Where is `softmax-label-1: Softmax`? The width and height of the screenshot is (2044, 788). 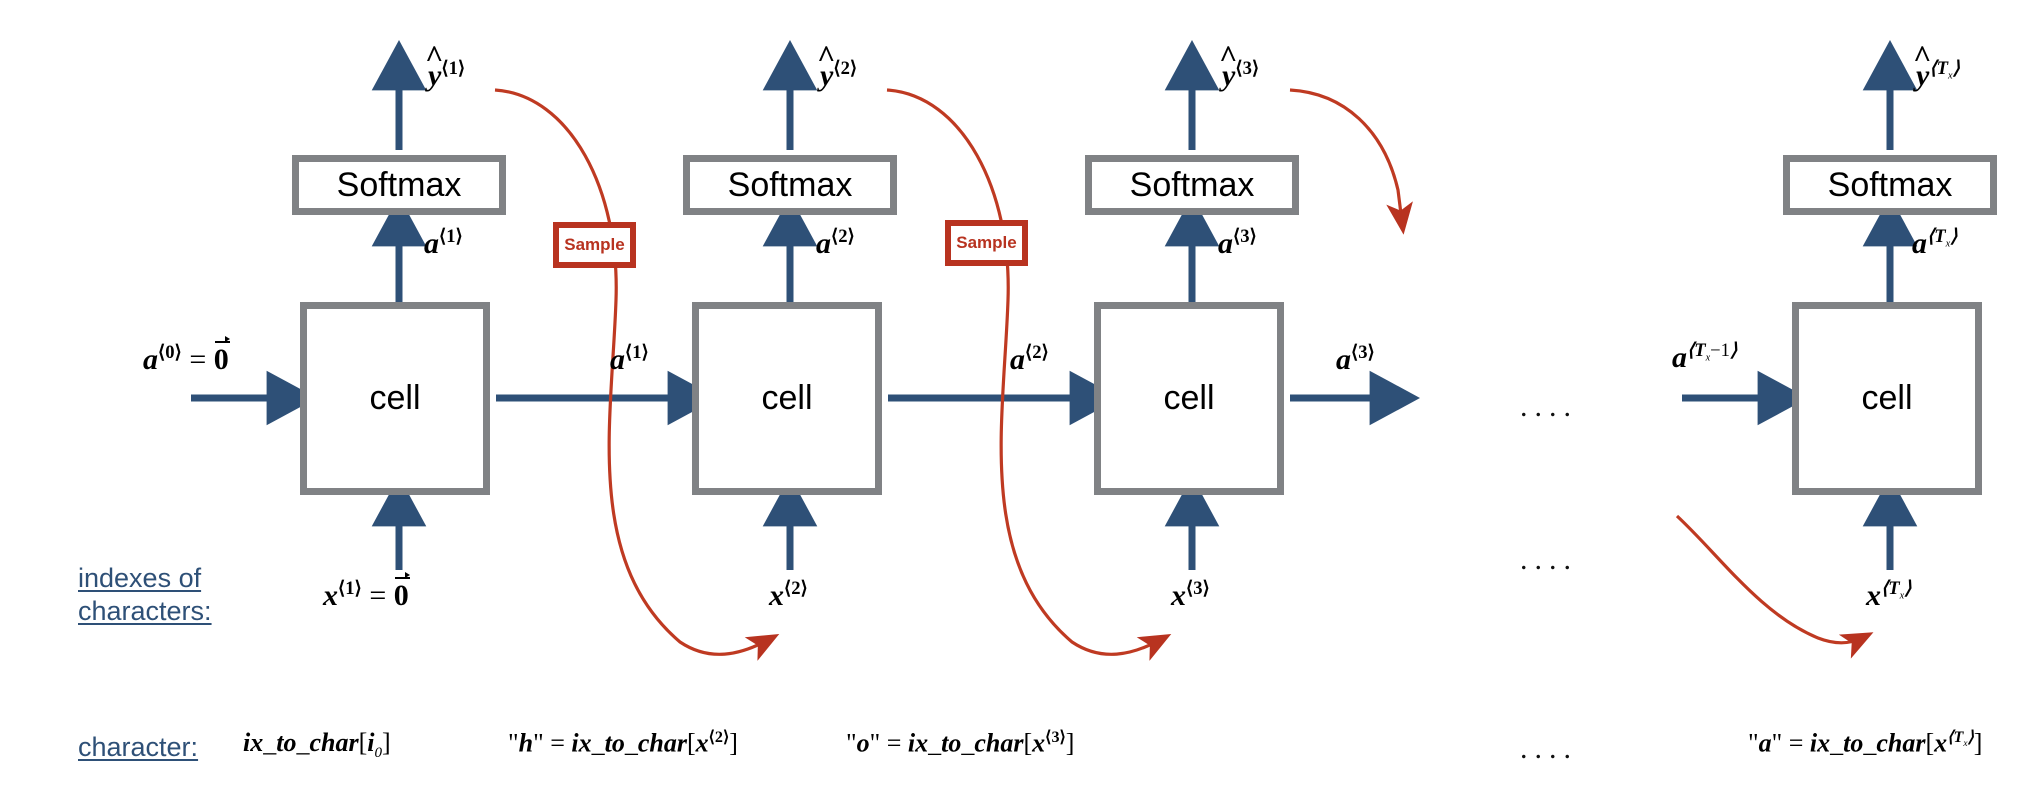
softmax-label-1: Softmax is located at coordinates (399, 184).